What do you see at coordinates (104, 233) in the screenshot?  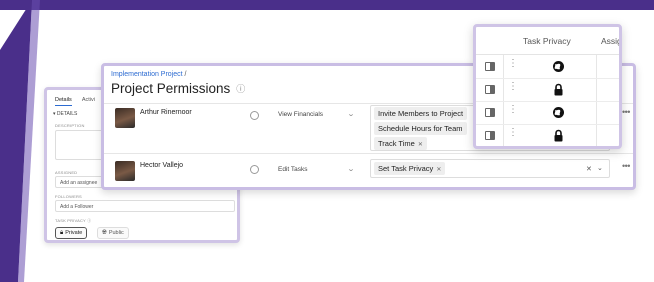 I see `globe-icon: 🌐︎` at bounding box center [104, 233].